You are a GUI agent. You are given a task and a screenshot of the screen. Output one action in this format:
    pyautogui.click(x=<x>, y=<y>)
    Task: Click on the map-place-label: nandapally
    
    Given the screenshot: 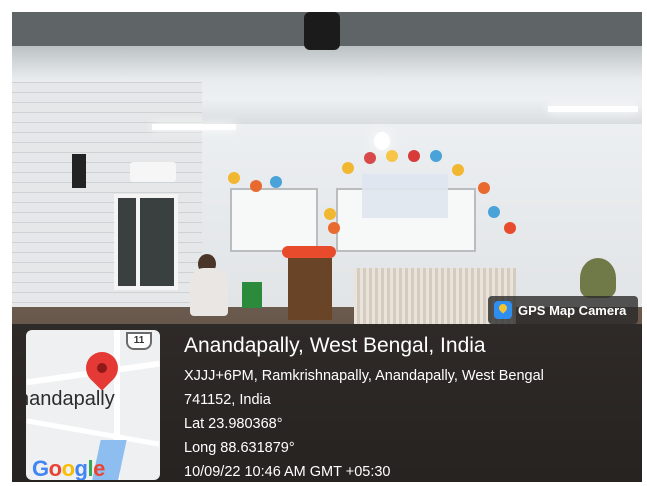 What is the action you would take?
    pyautogui.click(x=70, y=399)
    